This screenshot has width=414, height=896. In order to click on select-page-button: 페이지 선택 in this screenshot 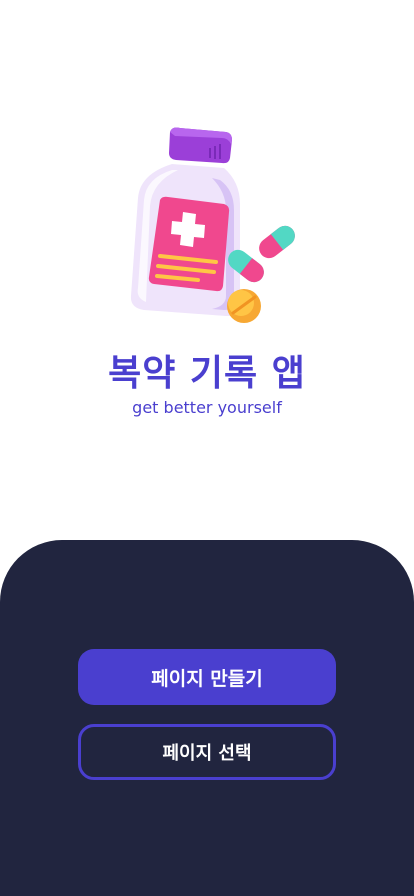, I will do `click(207, 752)`.